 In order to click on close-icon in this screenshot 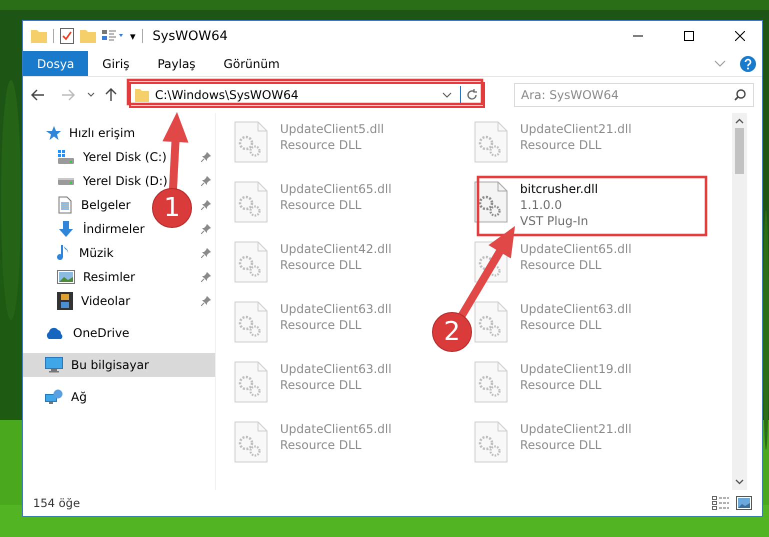, I will do `click(739, 36)`.